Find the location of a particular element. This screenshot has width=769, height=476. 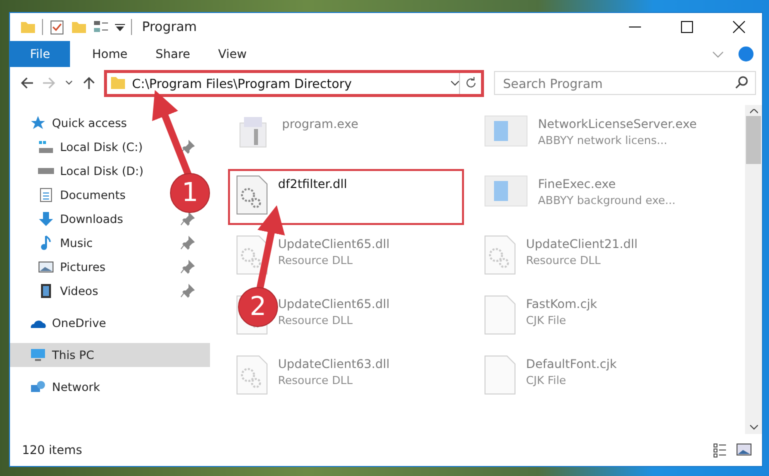

up-button is located at coordinates (89, 83).